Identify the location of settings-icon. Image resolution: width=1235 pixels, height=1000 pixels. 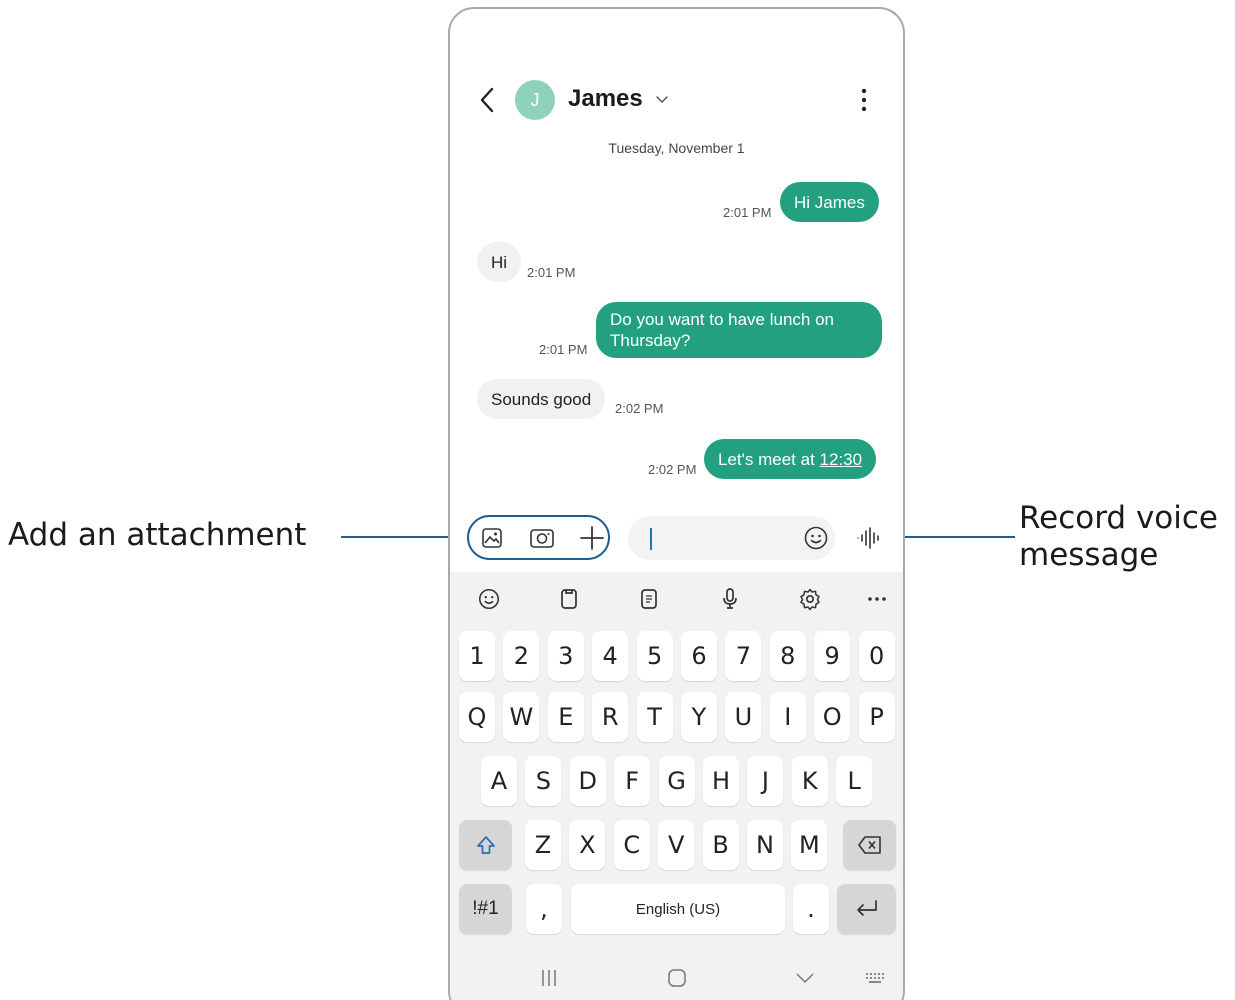
(810, 599).